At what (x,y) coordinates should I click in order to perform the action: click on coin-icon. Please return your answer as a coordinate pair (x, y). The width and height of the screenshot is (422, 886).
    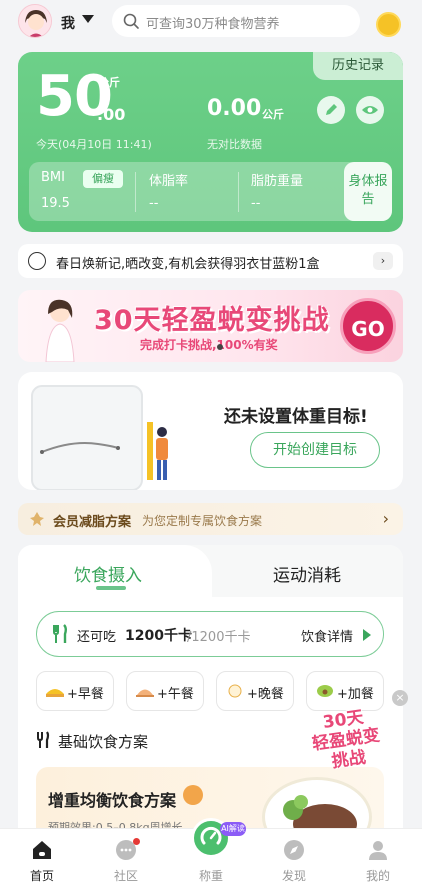
    Looking at the image, I should click on (388, 24).